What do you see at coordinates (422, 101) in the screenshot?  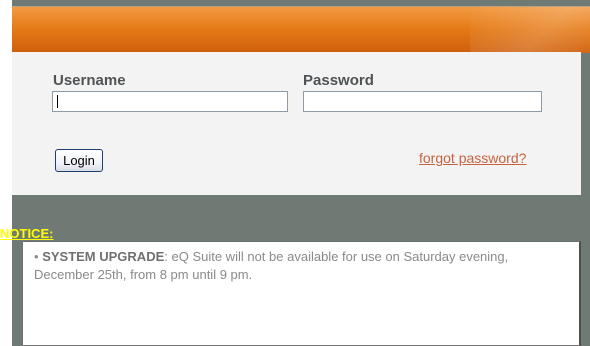 I see `password-input` at bounding box center [422, 101].